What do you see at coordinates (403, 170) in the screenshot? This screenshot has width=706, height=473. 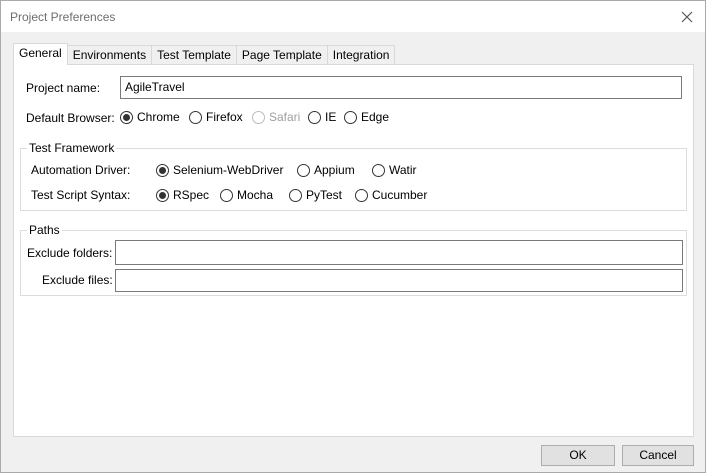 I see `driver-watir-label: Watir` at bounding box center [403, 170].